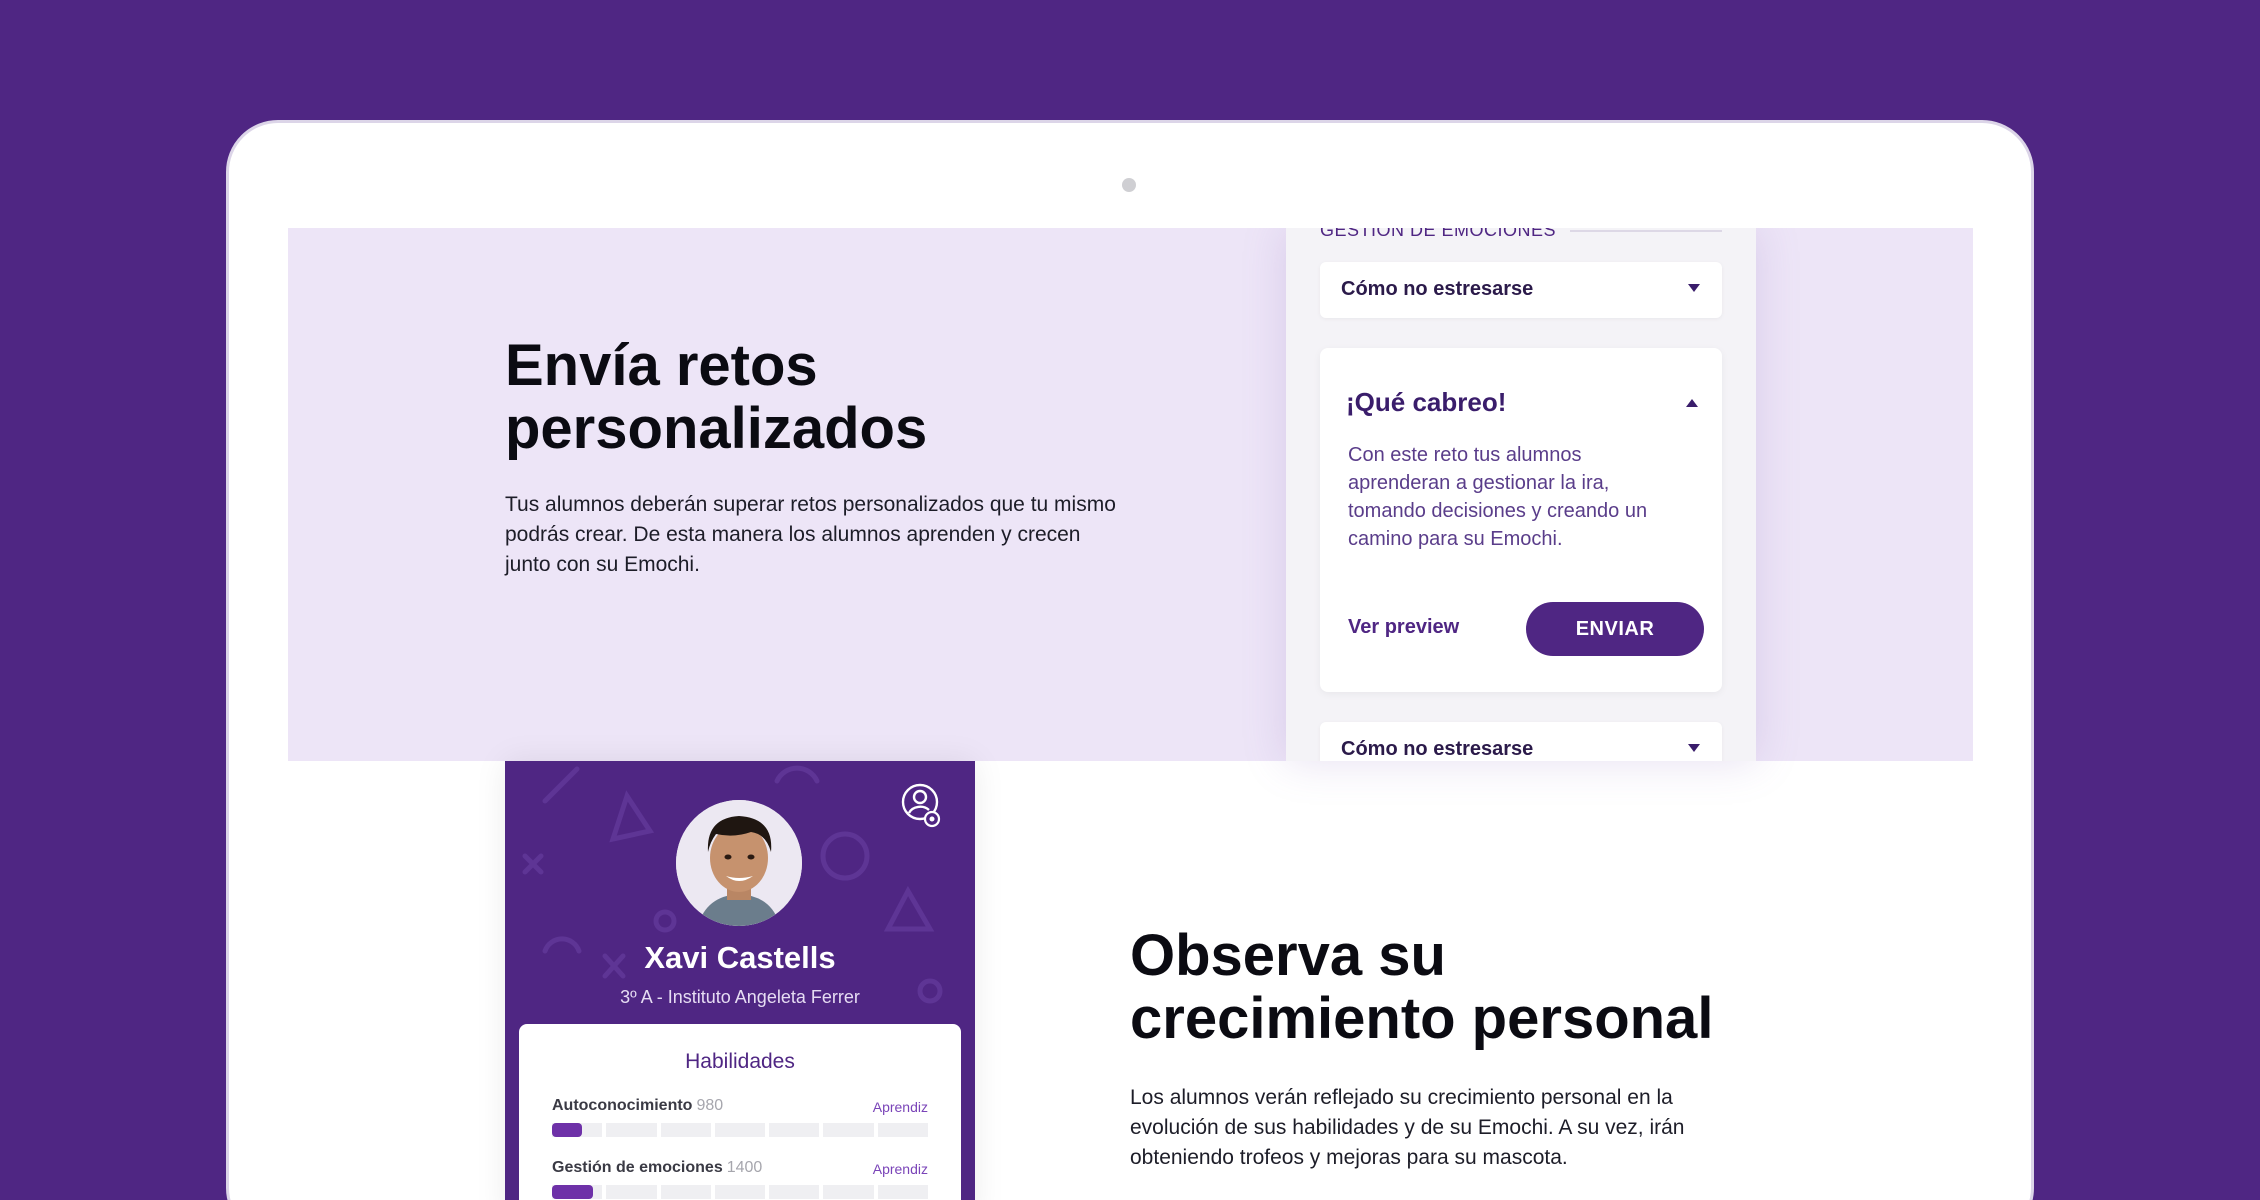  Describe the element at coordinates (740, 1179) in the screenshot. I see `skill-row: Gestión de emociones 1400 Aprendiz` at that location.